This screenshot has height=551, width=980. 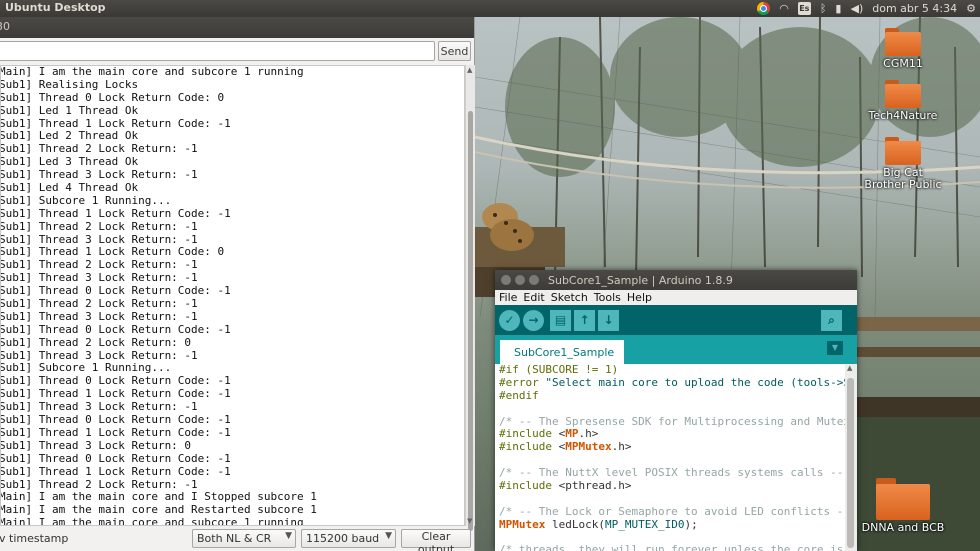 What do you see at coordinates (237, 27) in the screenshot?
I see `serial-monitor-titlebar: 30` at bounding box center [237, 27].